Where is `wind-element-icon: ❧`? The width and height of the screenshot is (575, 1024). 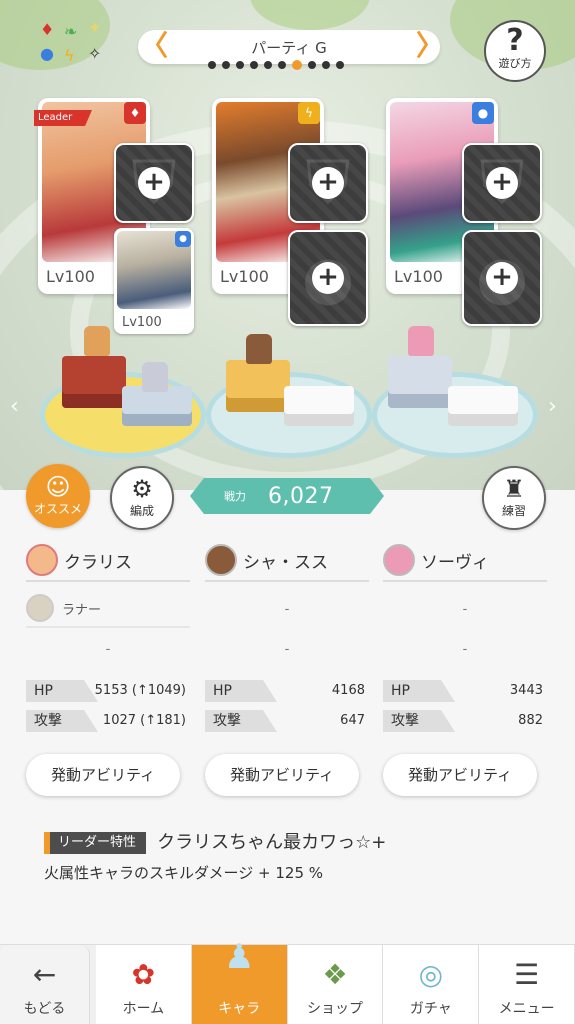 wind-element-icon: ❧ is located at coordinates (71, 31).